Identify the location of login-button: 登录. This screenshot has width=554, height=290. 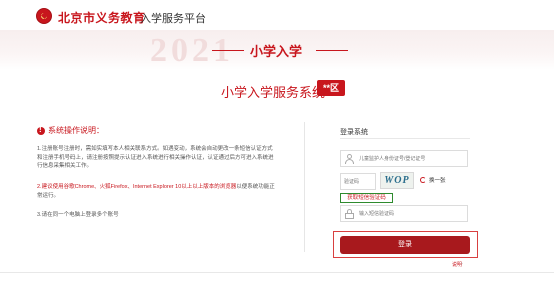
(405, 245).